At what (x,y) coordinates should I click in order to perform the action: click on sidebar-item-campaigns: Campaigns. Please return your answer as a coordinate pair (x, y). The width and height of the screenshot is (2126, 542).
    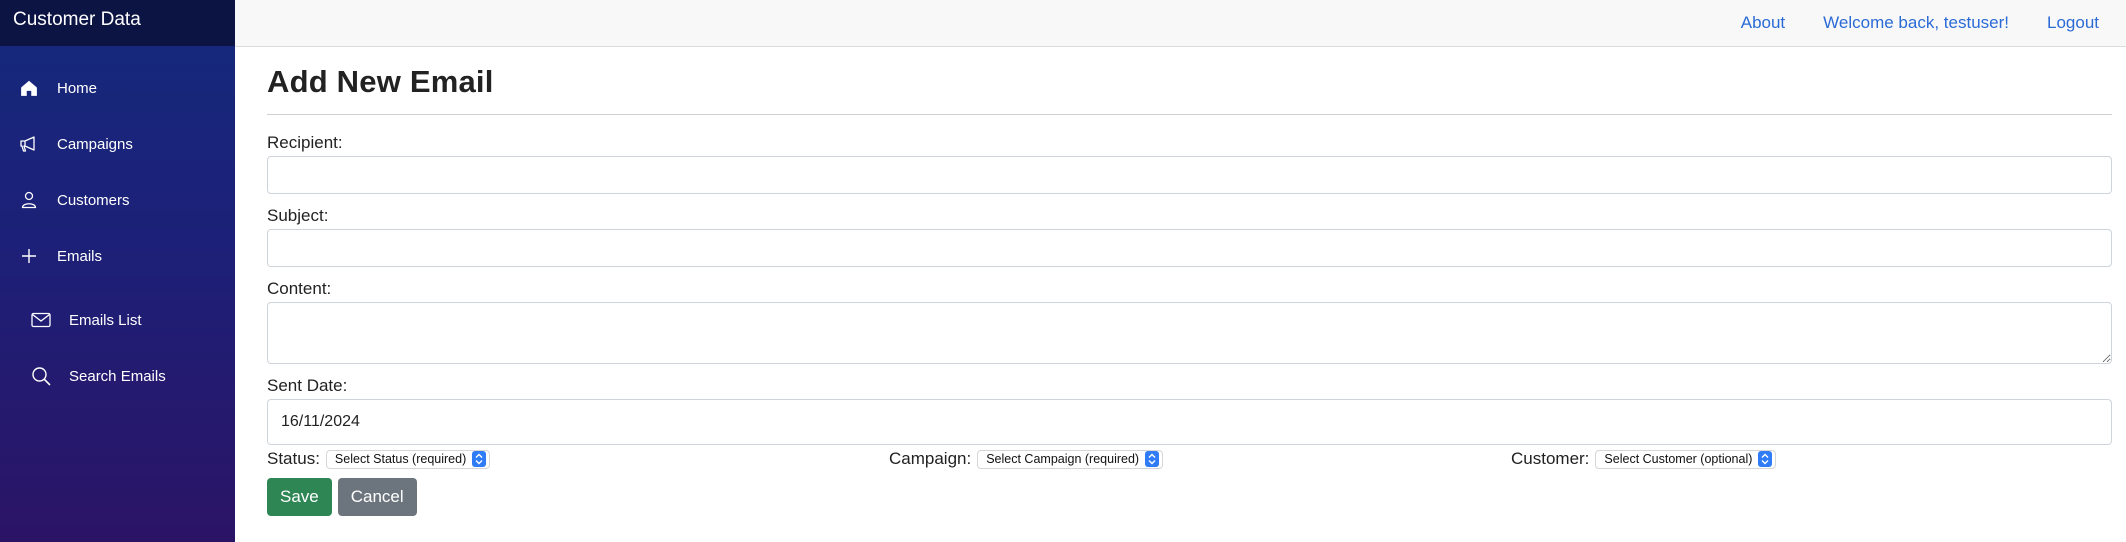
    Looking at the image, I should click on (117, 144).